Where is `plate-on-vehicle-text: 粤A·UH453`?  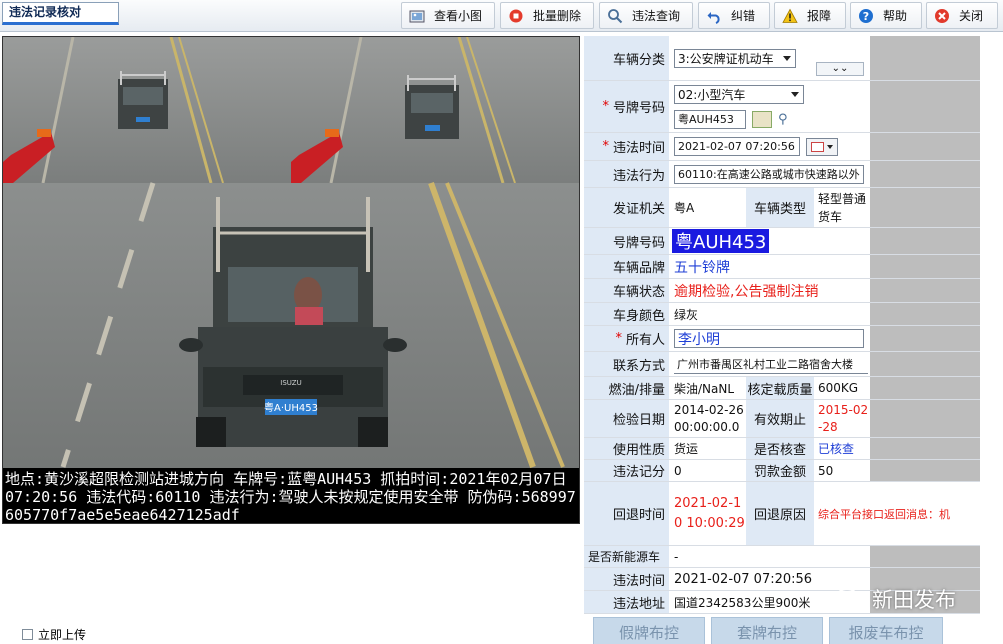 plate-on-vehicle-text: 粤A·UH453 is located at coordinates (291, 407).